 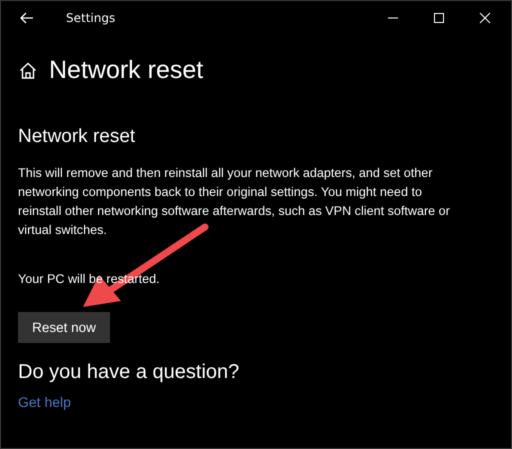 I want to click on reset-now-button: Reset now, so click(x=64, y=327).